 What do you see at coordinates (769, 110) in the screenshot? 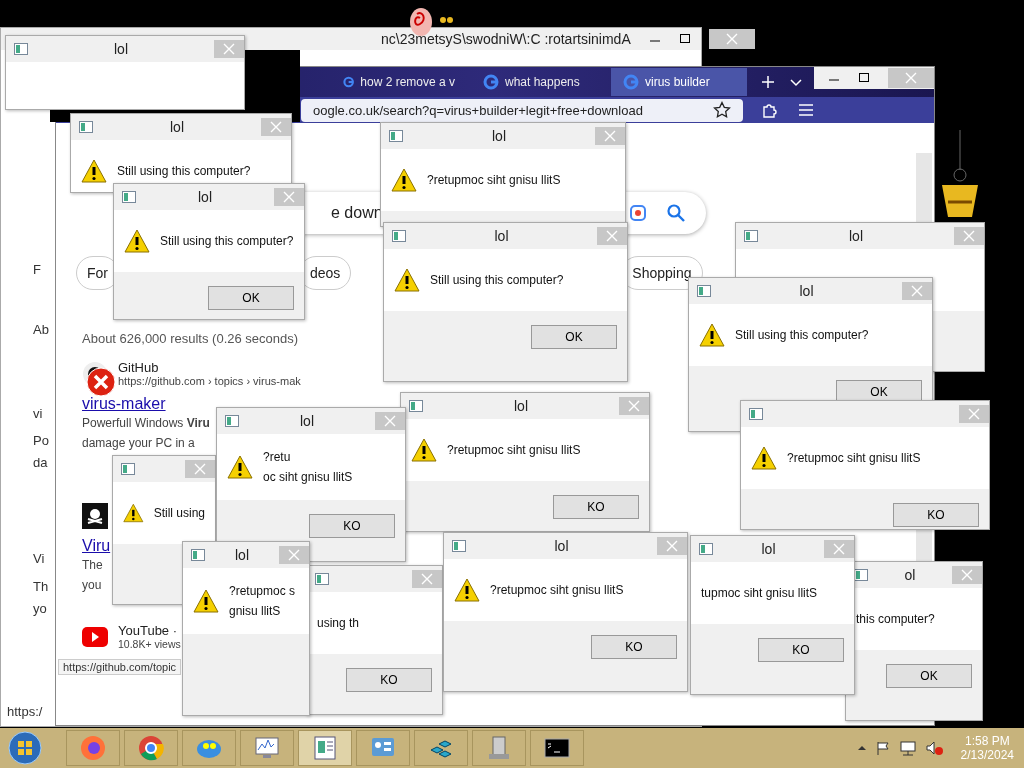
I see `puzzle-icon` at bounding box center [769, 110].